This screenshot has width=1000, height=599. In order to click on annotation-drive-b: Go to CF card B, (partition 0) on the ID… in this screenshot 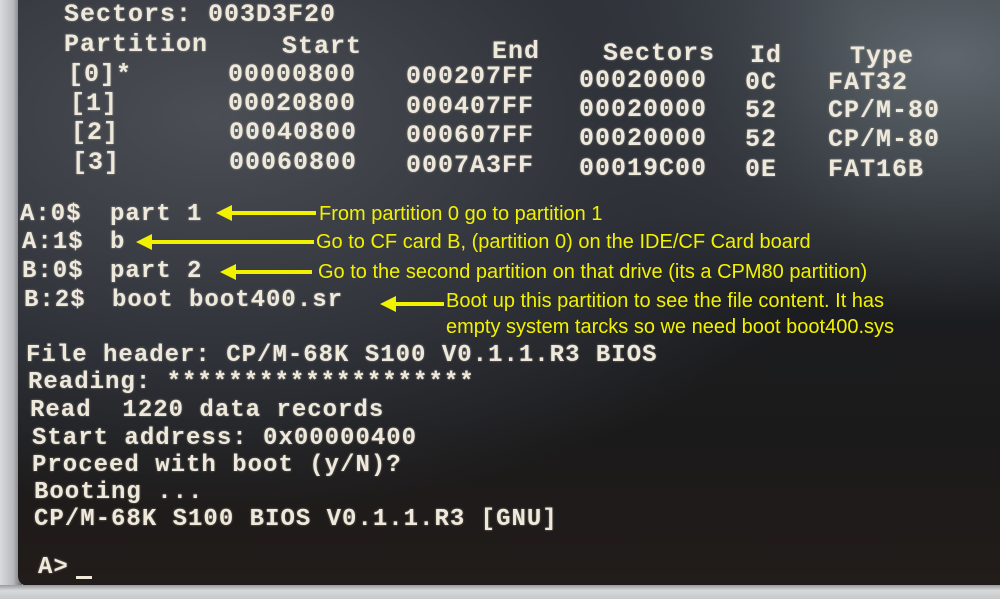, I will do `click(563, 242)`.